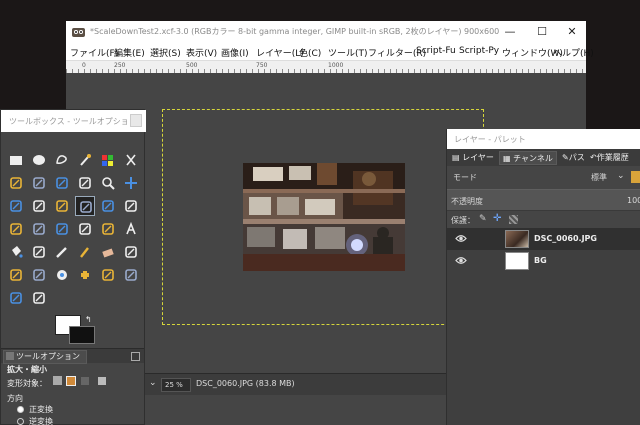  I want to click on tool-ellipse-select-icon, so click(39, 160).